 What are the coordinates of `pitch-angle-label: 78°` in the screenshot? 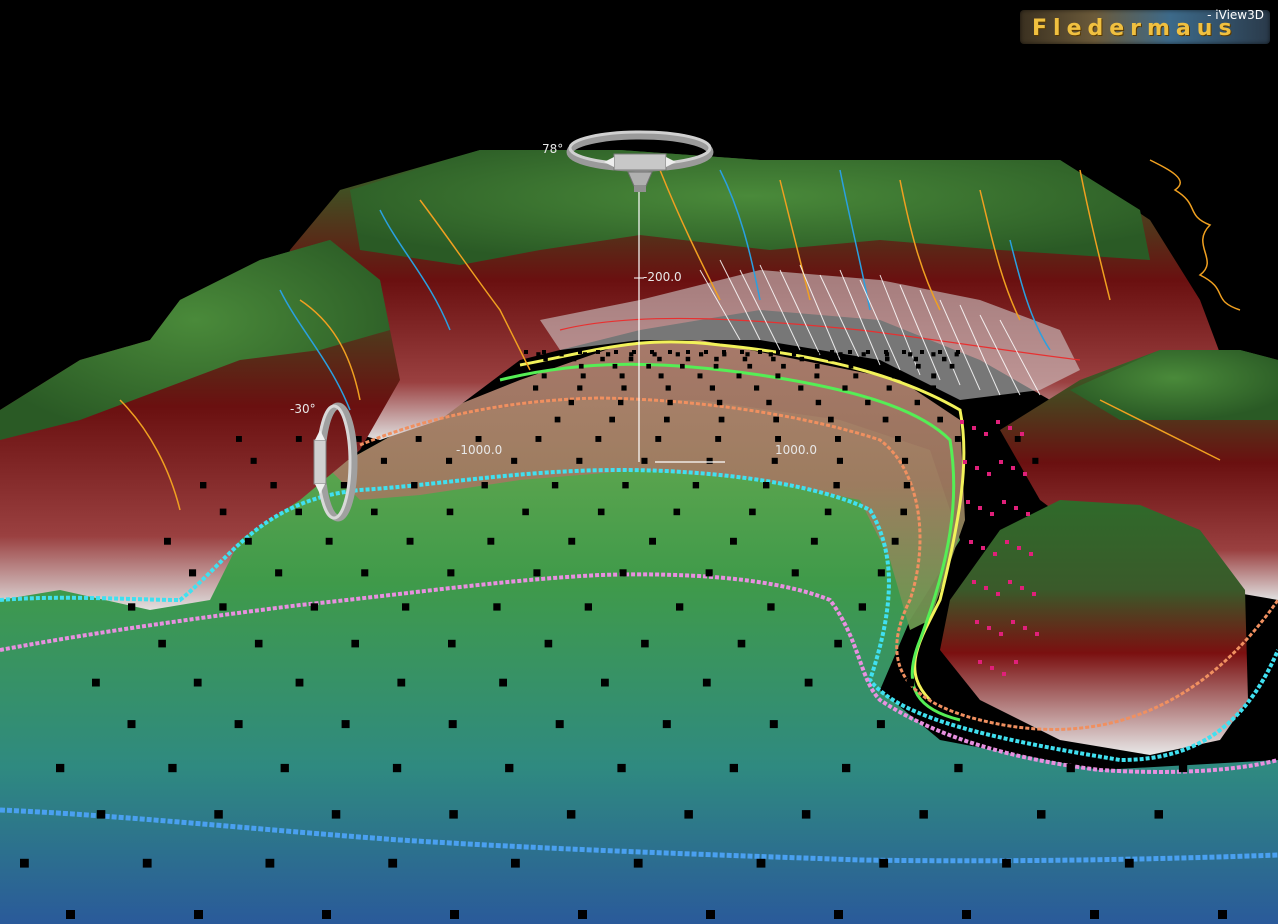 It's located at (553, 149).